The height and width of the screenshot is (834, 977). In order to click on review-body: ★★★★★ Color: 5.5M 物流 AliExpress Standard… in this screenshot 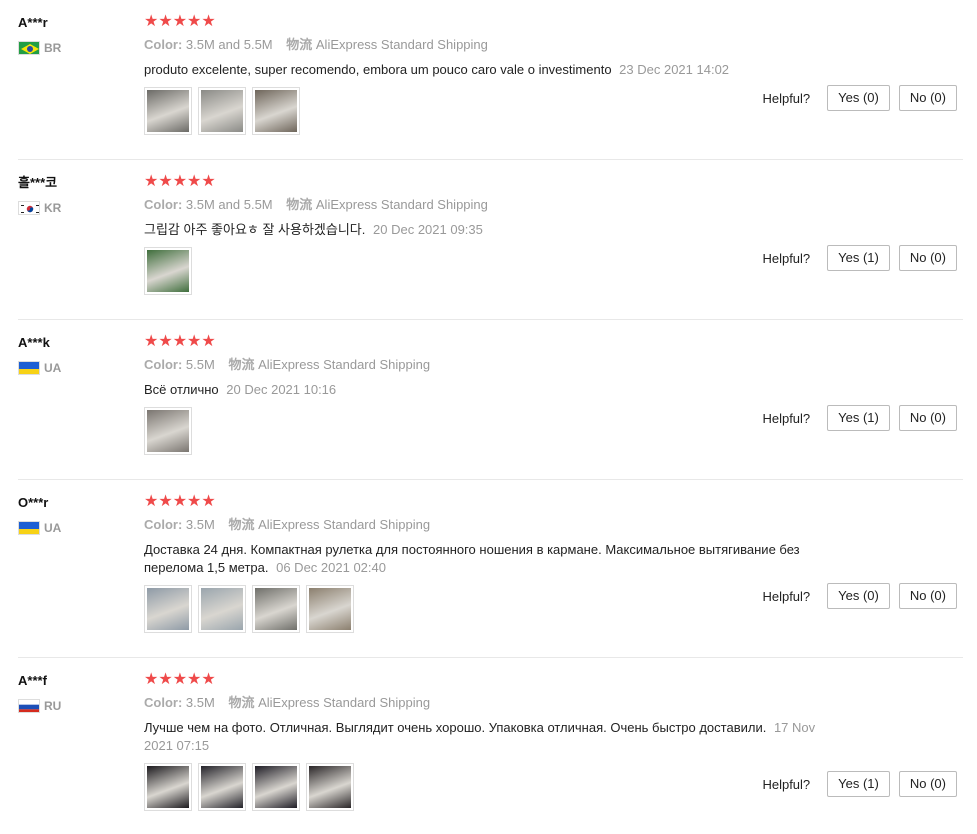, I will do `click(494, 393)`.